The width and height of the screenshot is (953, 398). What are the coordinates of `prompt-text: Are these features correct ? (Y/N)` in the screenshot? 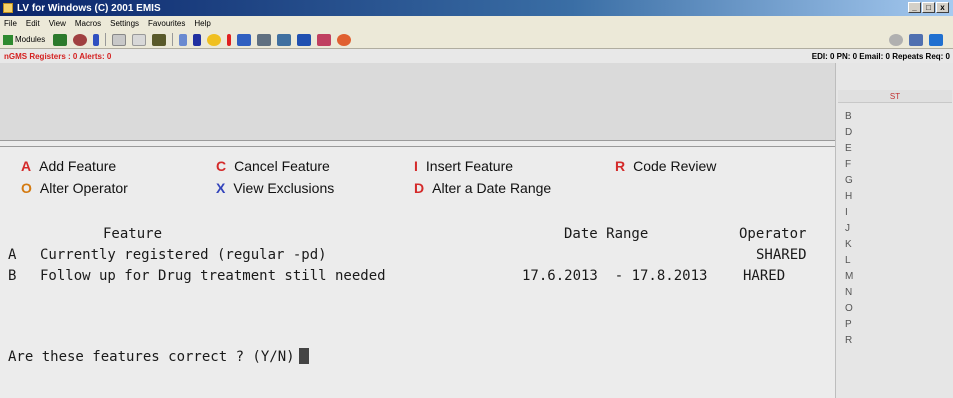 It's located at (151, 357).